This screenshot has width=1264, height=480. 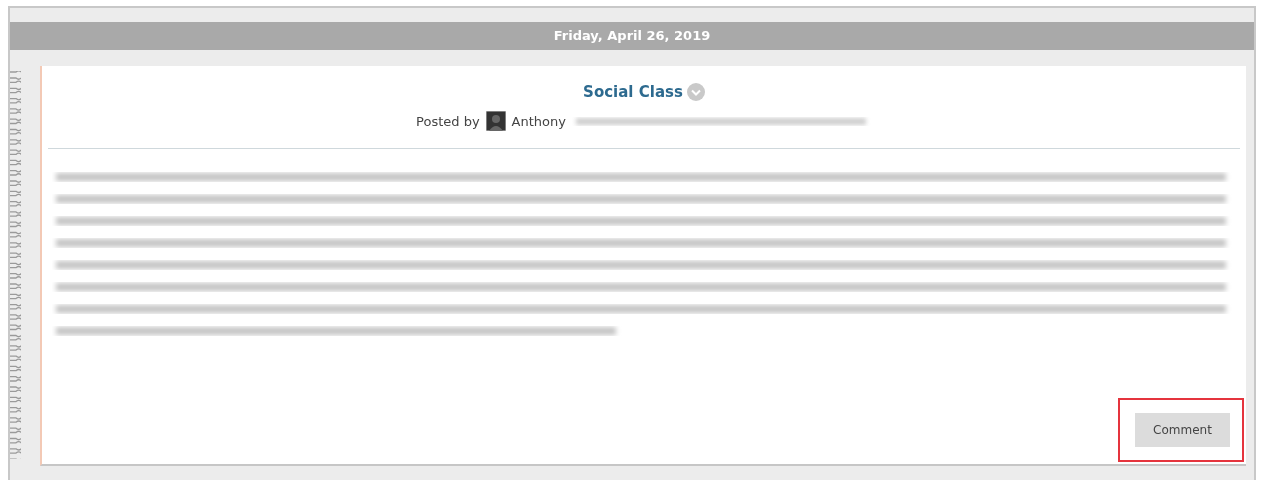 What do you see at coordinates (695, 92) in the screenshot?
I see `chevron-down-icon` at bounding box center [695, 92].